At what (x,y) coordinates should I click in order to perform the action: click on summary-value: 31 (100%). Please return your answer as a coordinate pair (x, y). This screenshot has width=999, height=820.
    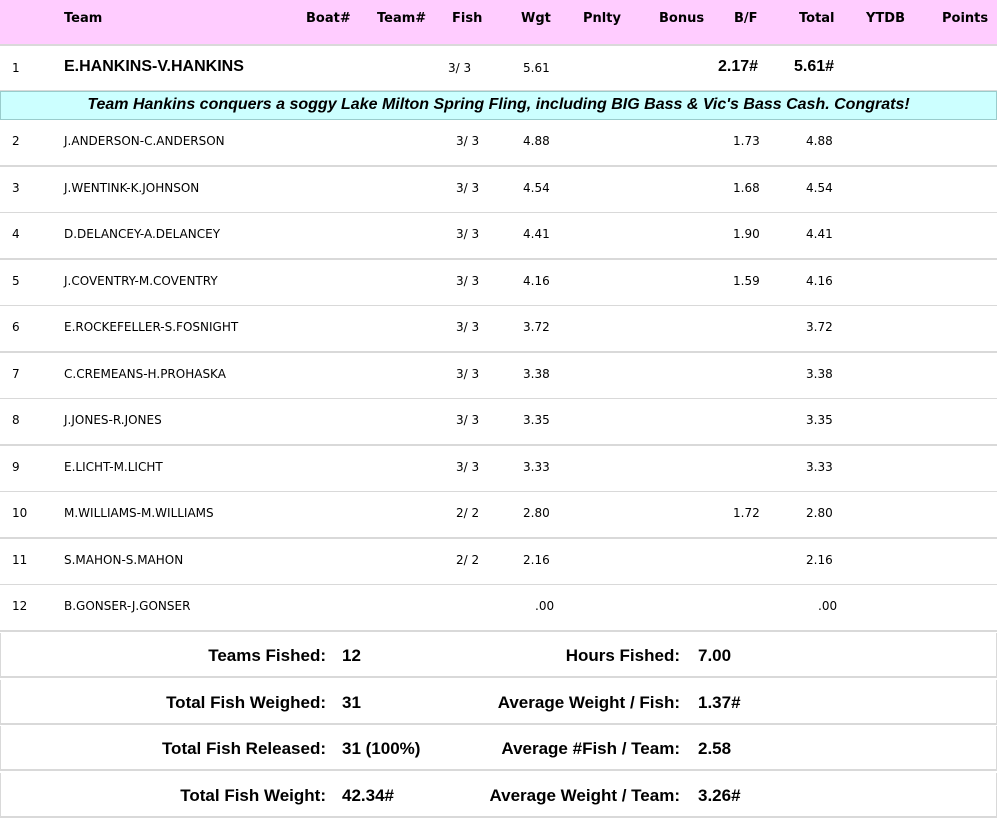
    Looking at the image, I should click on (381, 748).